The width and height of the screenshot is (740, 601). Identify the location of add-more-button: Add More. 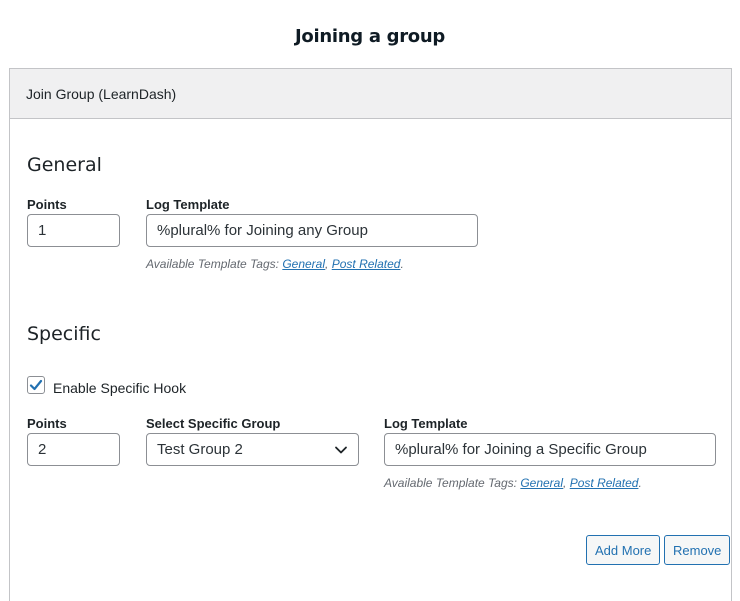
(623, 550).